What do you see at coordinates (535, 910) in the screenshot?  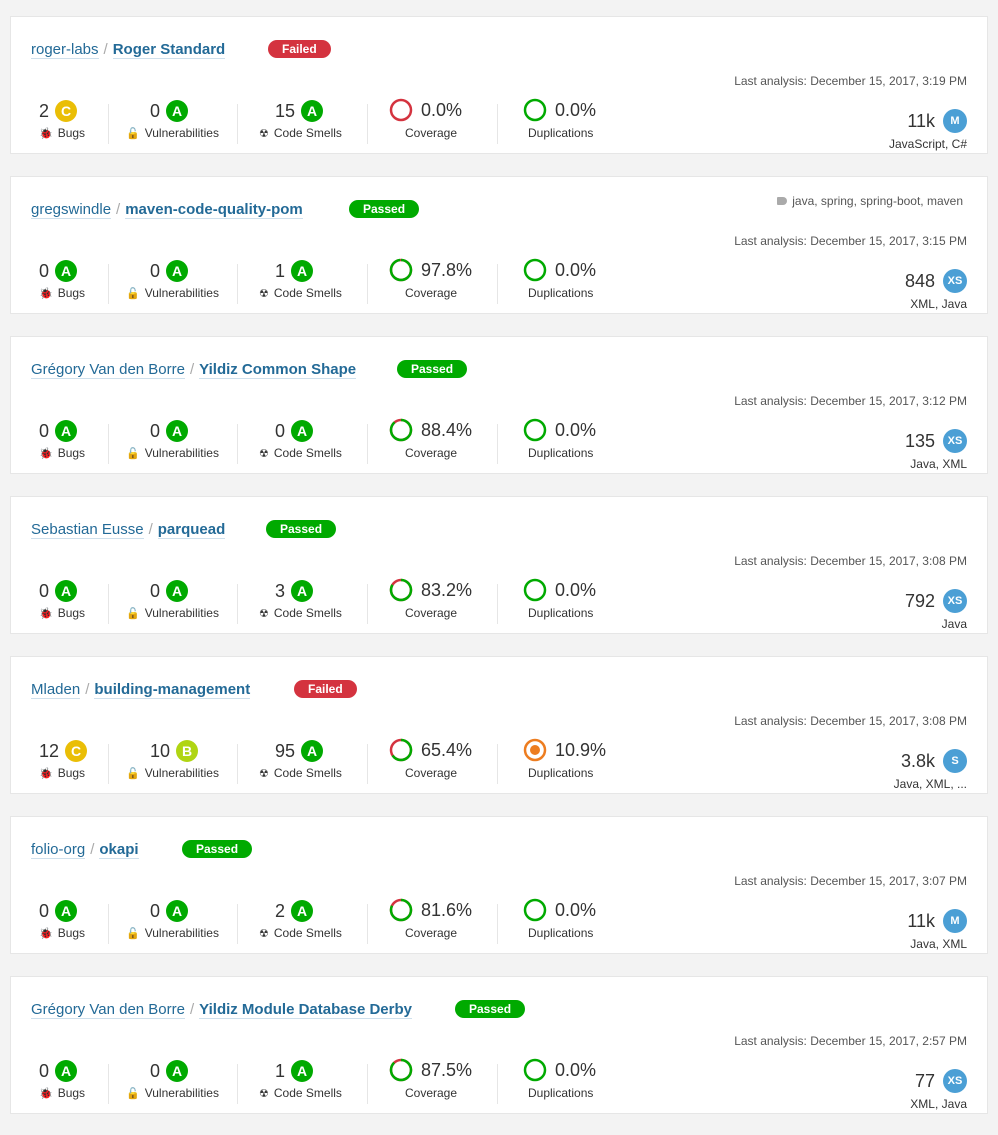 I see `duplications-icon` at bounding box center [535, 910].